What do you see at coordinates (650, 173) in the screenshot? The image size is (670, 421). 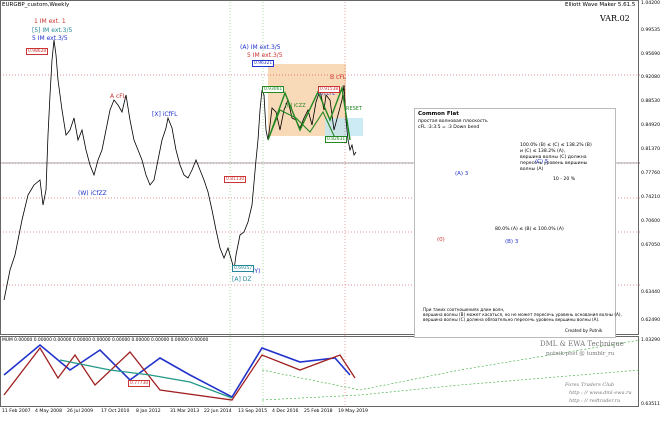 I see `y-axis-label: 0.77760` at bounding box center [650, 173].